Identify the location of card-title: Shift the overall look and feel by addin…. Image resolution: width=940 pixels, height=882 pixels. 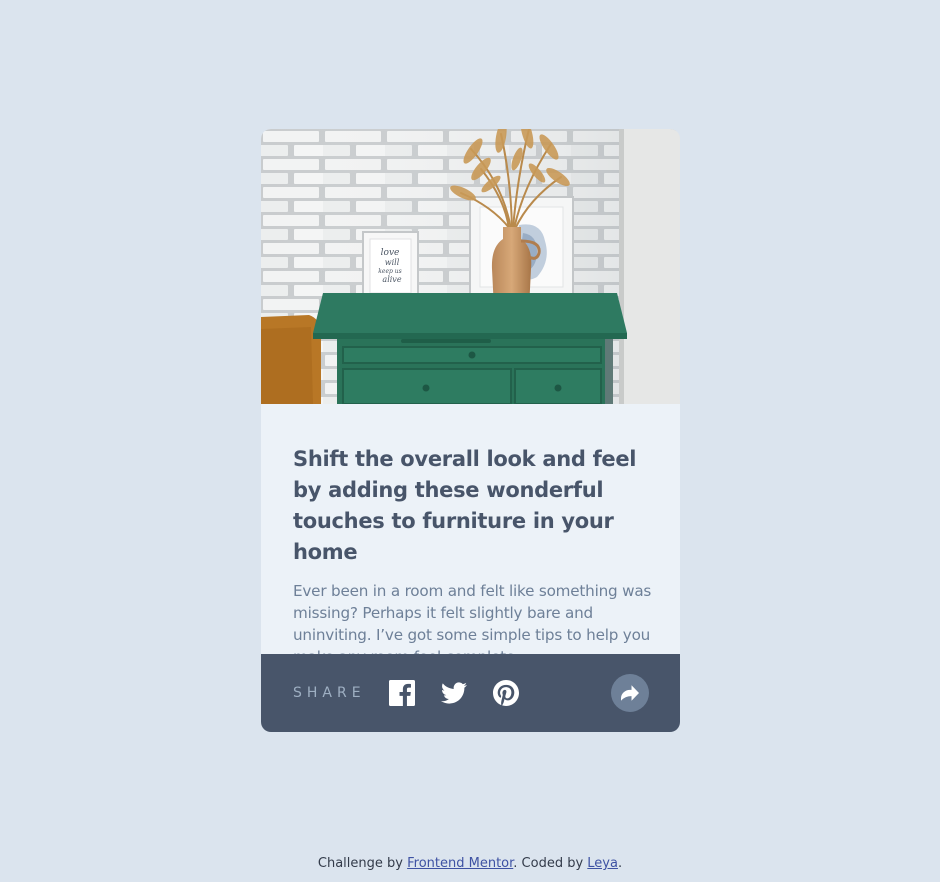
(465, 505).